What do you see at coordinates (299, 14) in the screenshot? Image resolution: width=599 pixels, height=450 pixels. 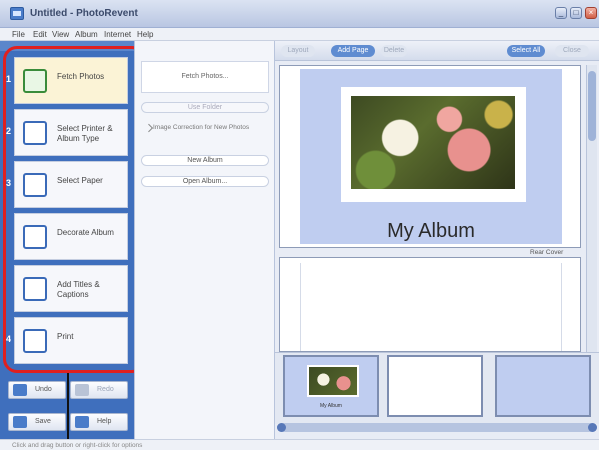 I see `title-bar: Untitled - PhotoRevent _ □ ×` at bounding box center [299, 14].